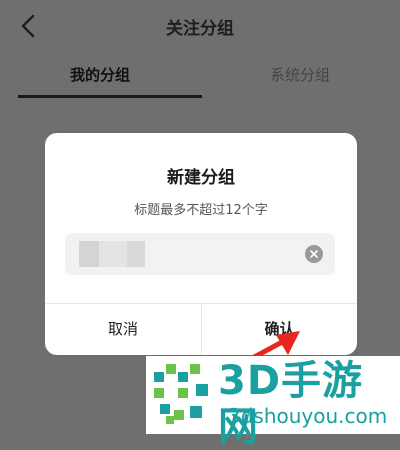 Image resolution: width=400 pixels, height=450 pixels. I want to click on tab-system-groups: 系统分组, so click(300, 78).